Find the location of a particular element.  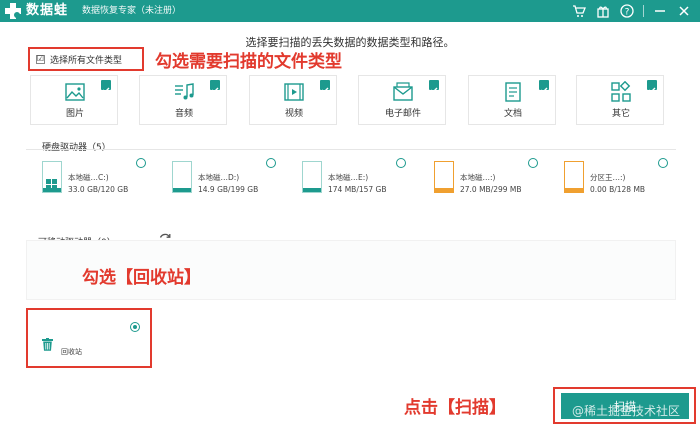

drive-d: 本地磁…D:) 14.9 GB/199 GB is located at coordinates (218, 183).